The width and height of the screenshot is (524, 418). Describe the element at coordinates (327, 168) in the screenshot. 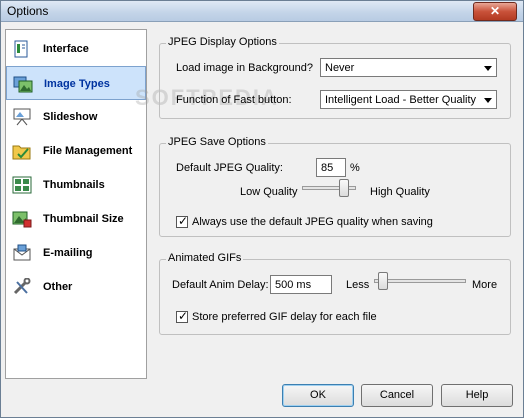

I see `quality-value: 85` at that location.